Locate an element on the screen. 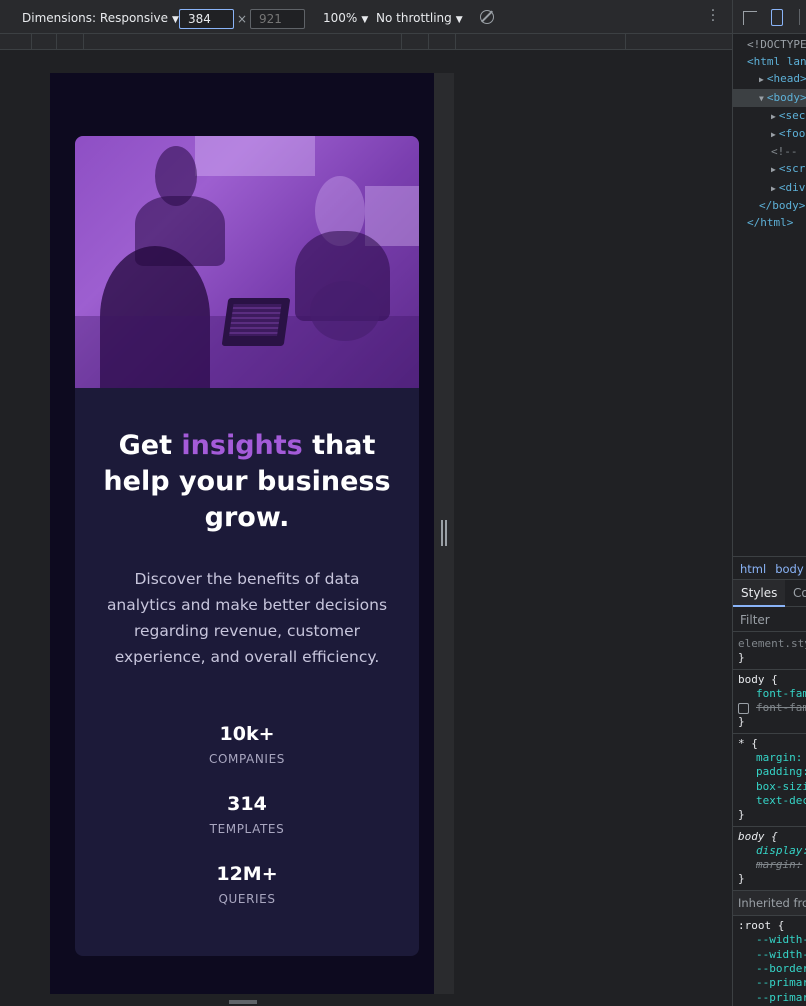 The height and width of the screenshot is (1006, 806). tab-styles: Styles is located at coordinates (759, 593).